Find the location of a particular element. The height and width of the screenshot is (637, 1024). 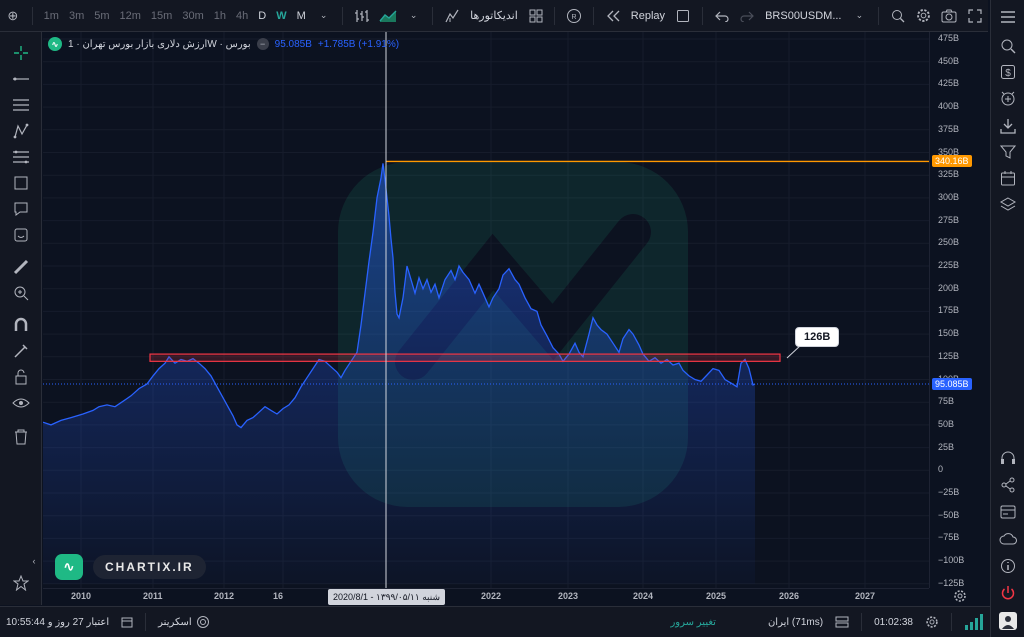

interval-5m: 5m is located at coordinates (101, 16).